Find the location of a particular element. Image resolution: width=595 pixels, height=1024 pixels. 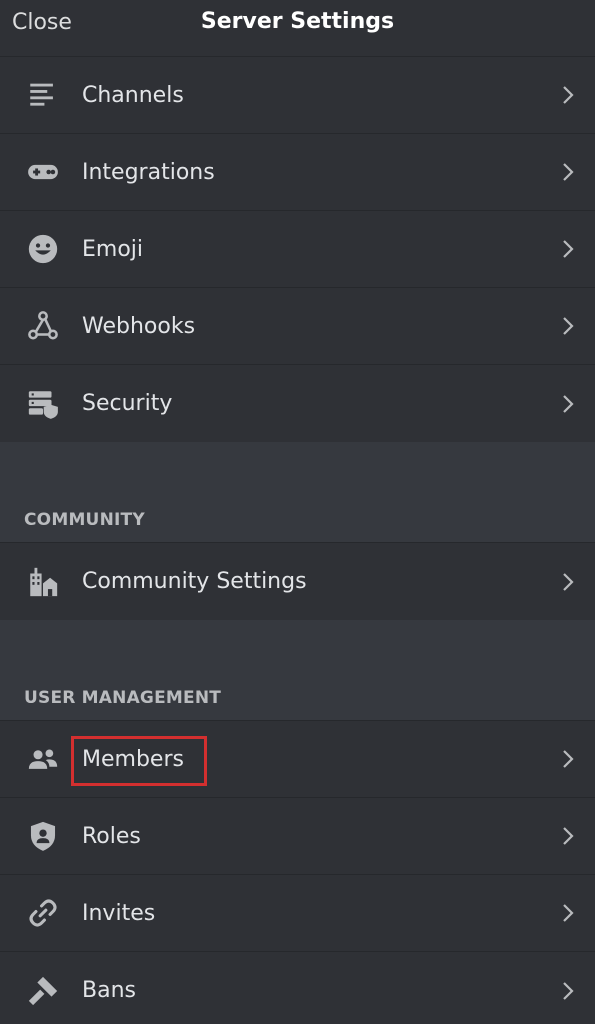

settings-item-community-settings: Community Settings is located at coordinates (297, 581).